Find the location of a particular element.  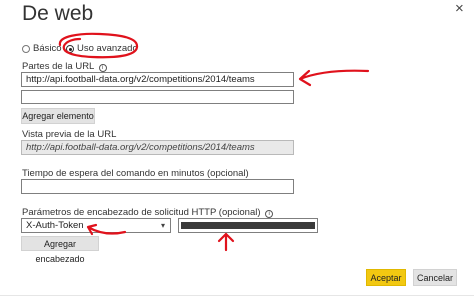

annotation-arrow-header is located at coordinates (106, 229).